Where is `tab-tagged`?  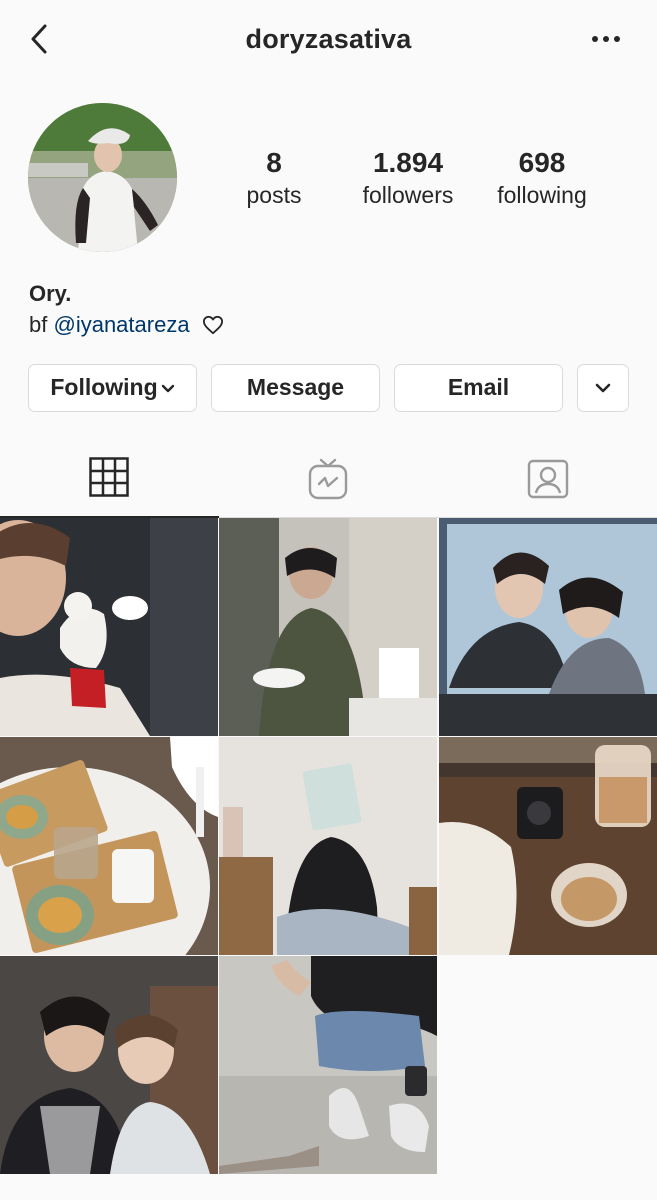 tab-tagged is located at coordinates (547, 479).